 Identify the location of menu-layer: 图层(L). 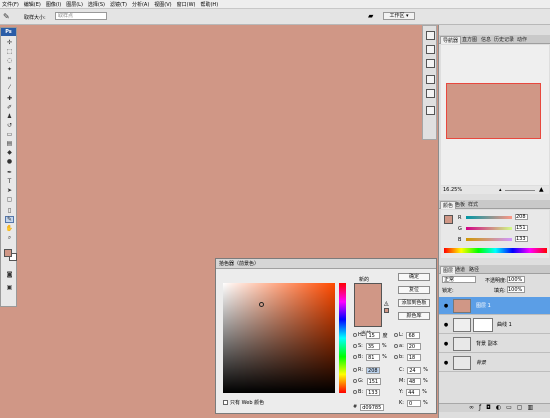
(74, 4).